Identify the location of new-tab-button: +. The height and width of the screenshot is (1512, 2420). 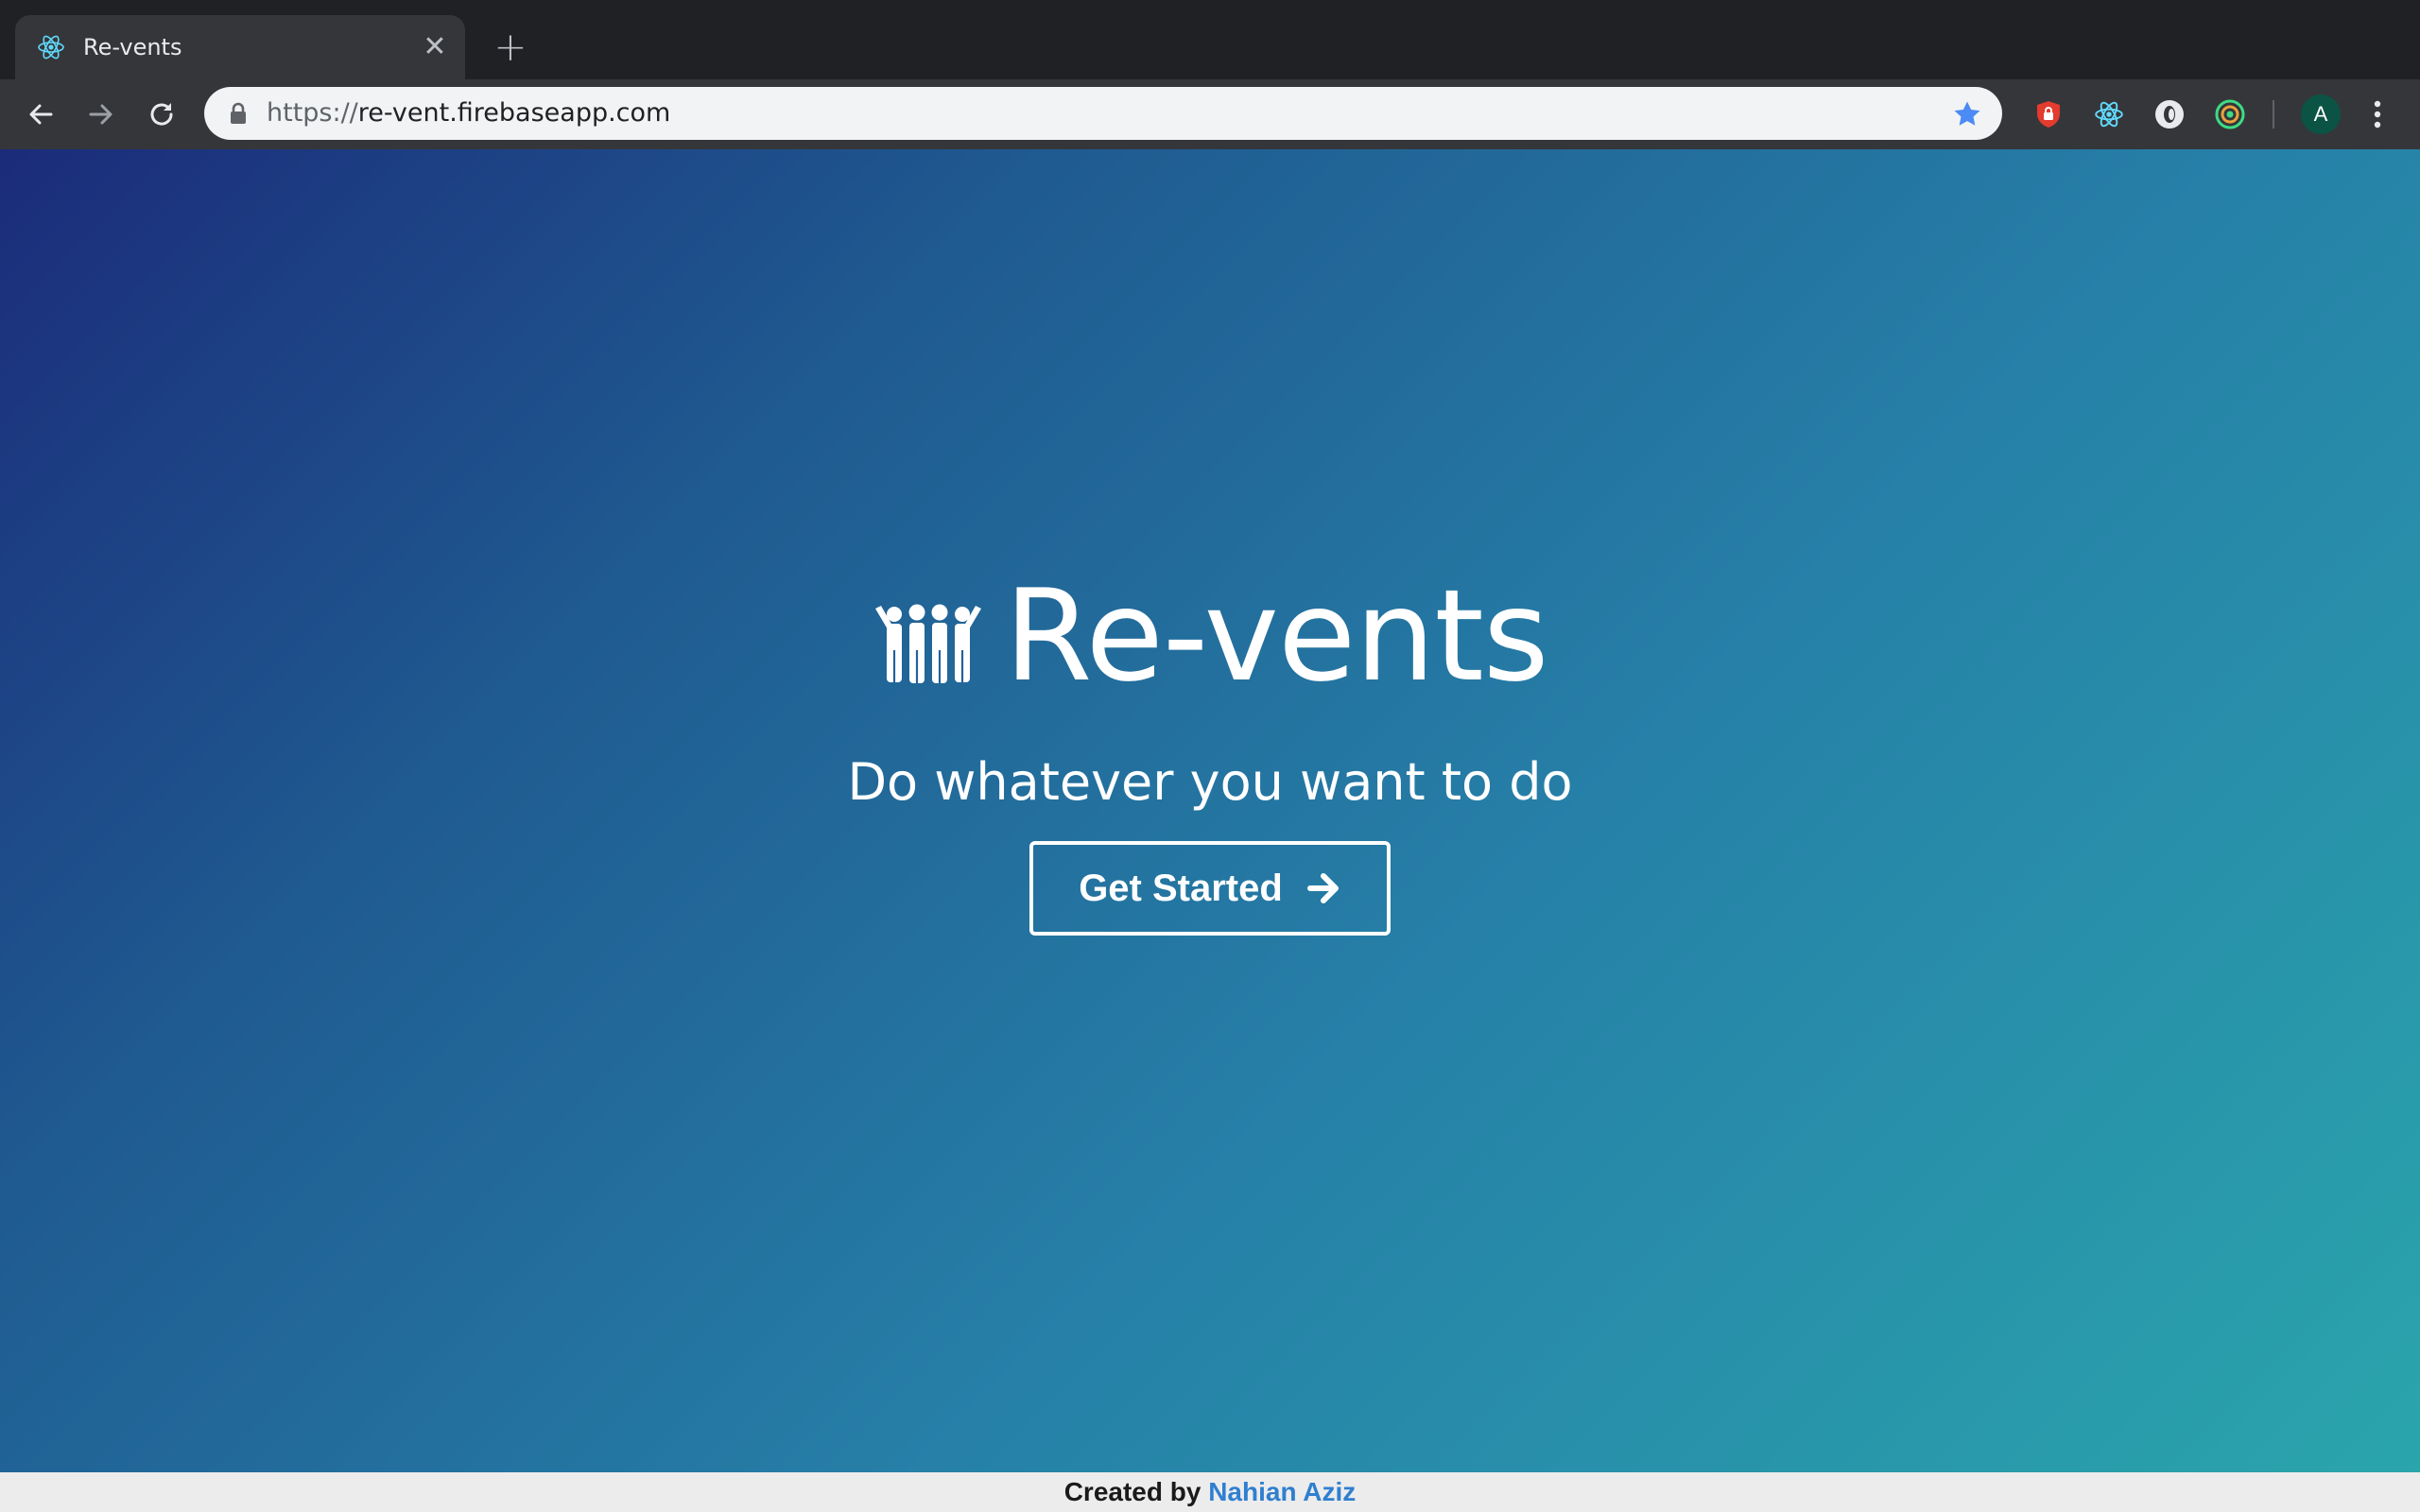
(511, 47).